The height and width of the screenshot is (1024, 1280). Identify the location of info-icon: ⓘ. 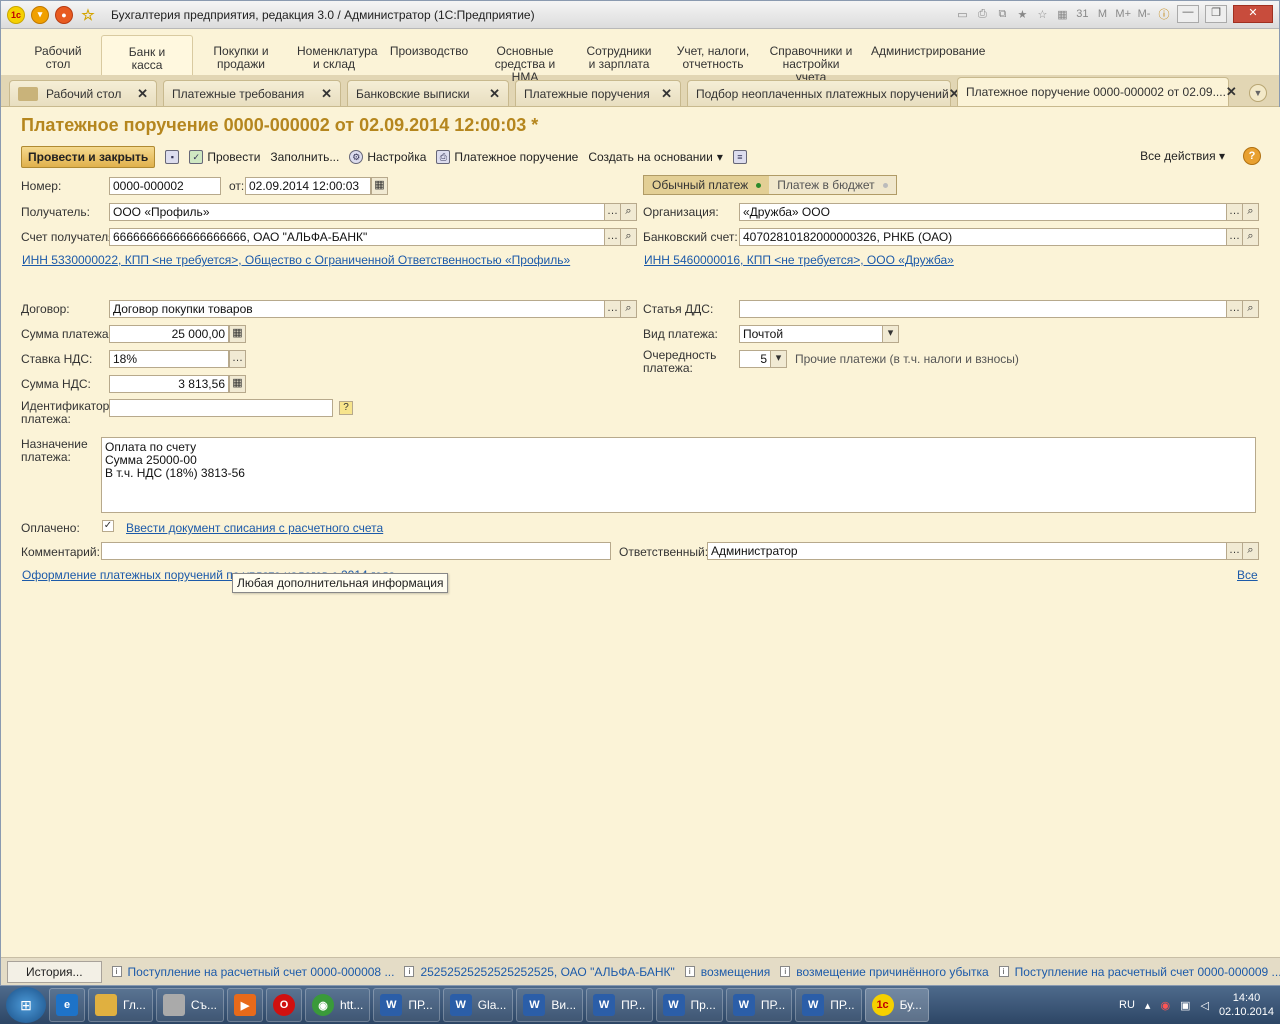
(1164, 14).